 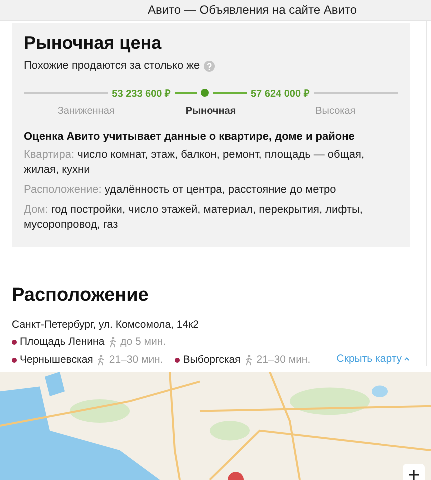 I want to click on price-level-label: Высокая, so click(x=335, y=111).